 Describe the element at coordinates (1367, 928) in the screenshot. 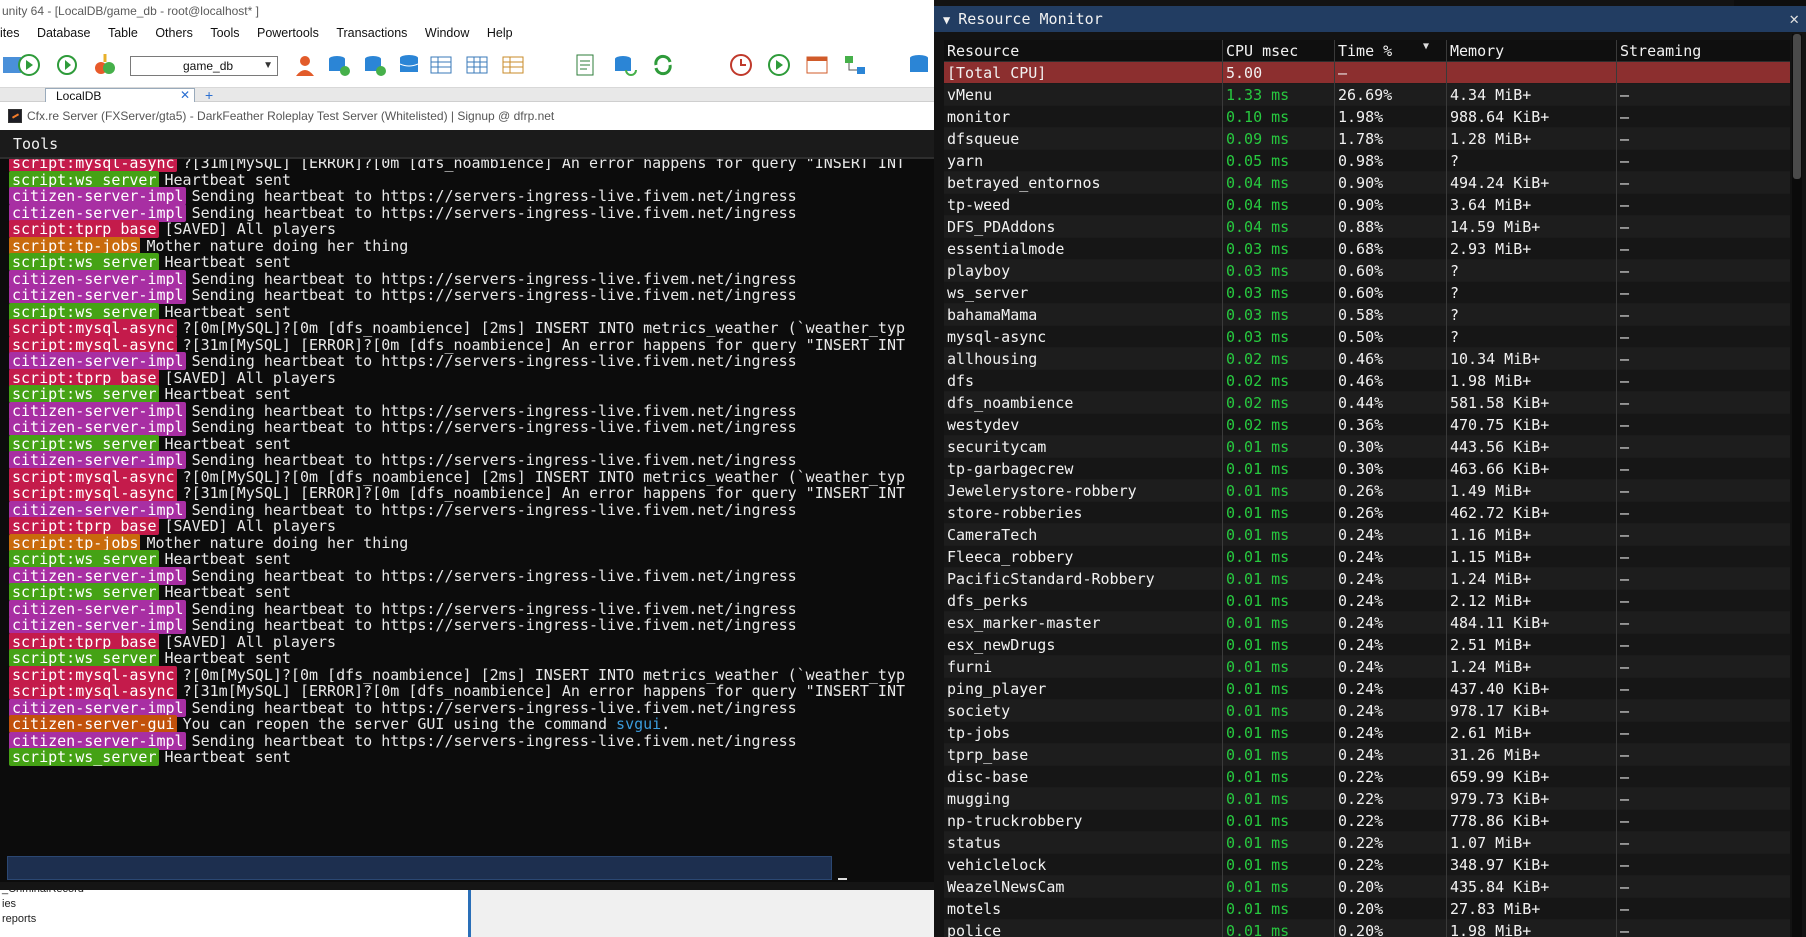

I see `table-row: police 0.01 ms 0.20% 1.98 MiB+ –` at that location.